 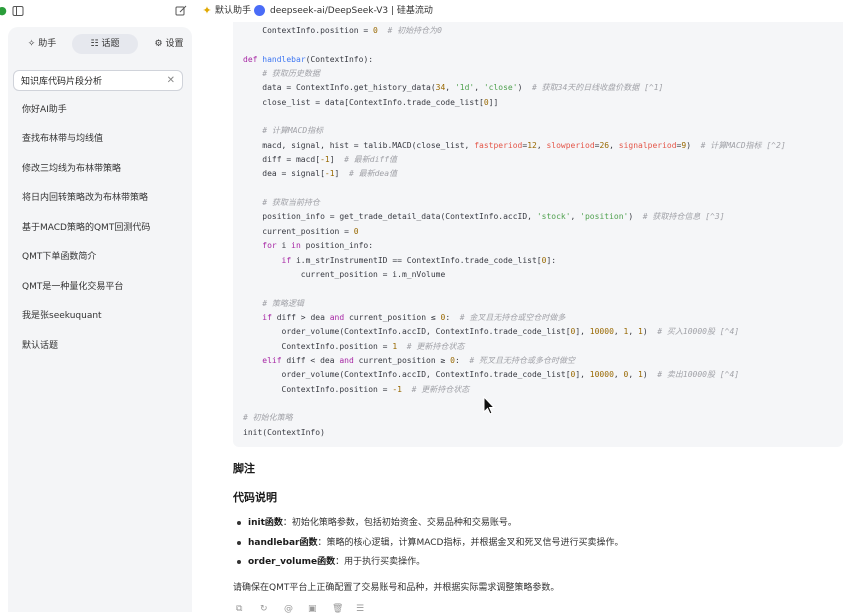 I want to click on tab-topics: ☷ 话题, so click(x=105, y=44).